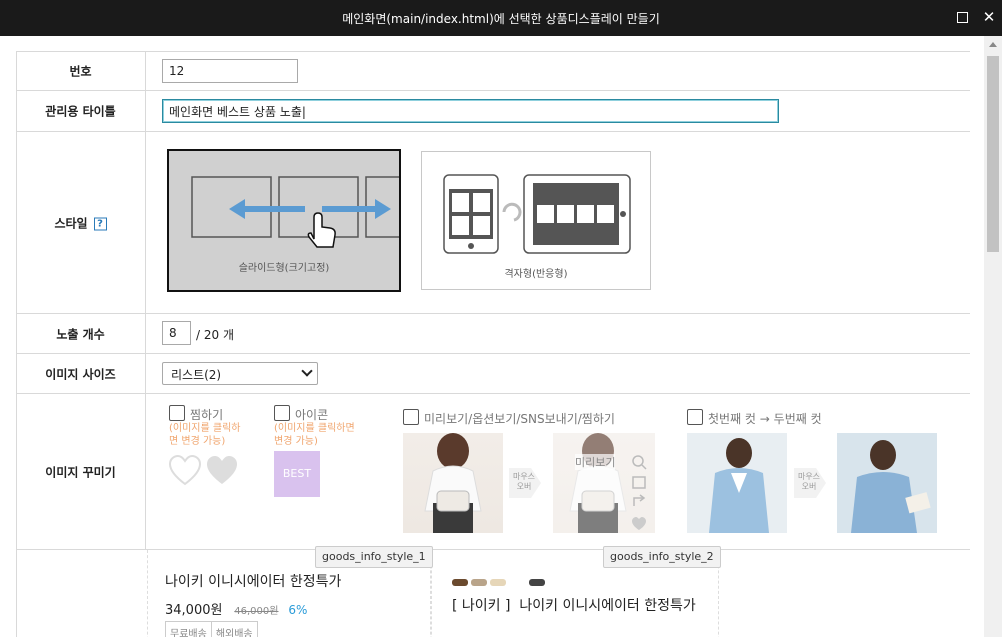 Image resolution: width=1002 pixels, height=637 pixels. I want to click on icon-option-note: (이미지를 클릭하면 변경 가능), so click(314, 435).